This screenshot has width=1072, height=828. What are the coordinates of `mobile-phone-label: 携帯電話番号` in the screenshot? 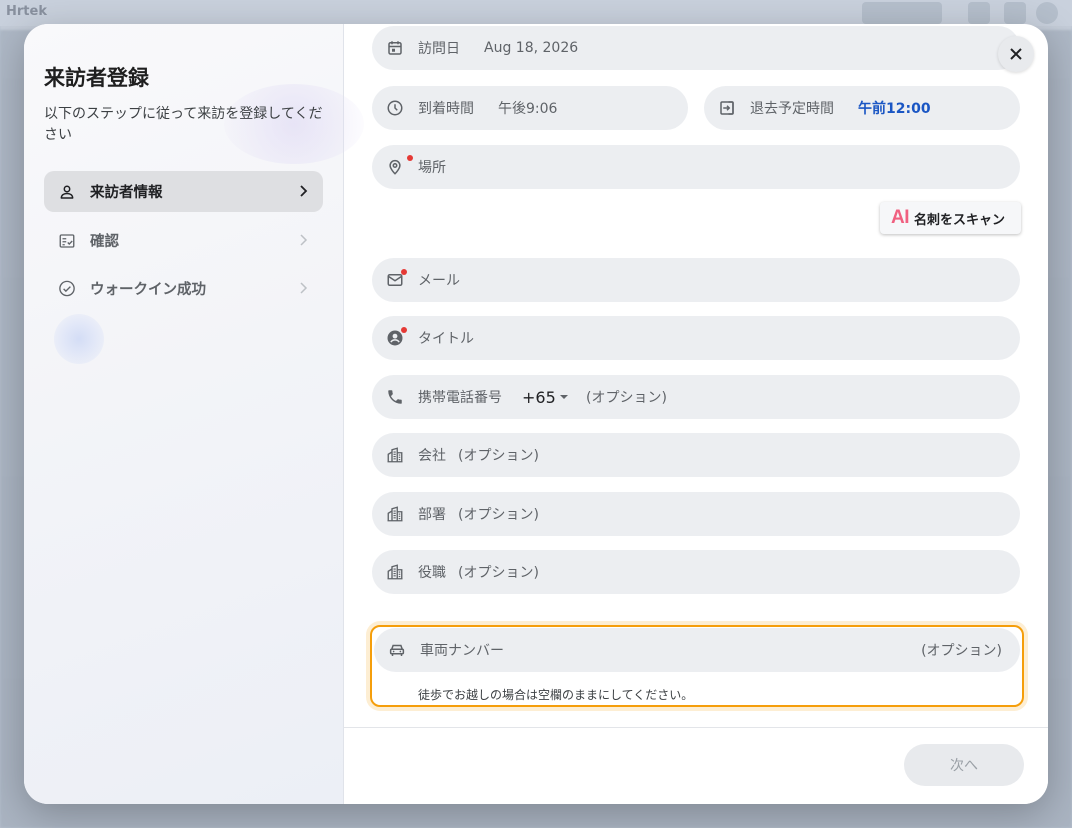 It's located at (460, 398).